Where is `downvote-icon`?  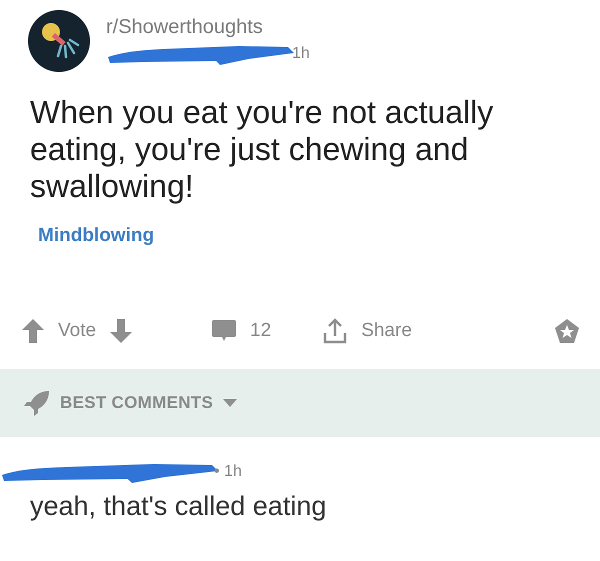 downvote-icon is located at coordinates (121, 331).